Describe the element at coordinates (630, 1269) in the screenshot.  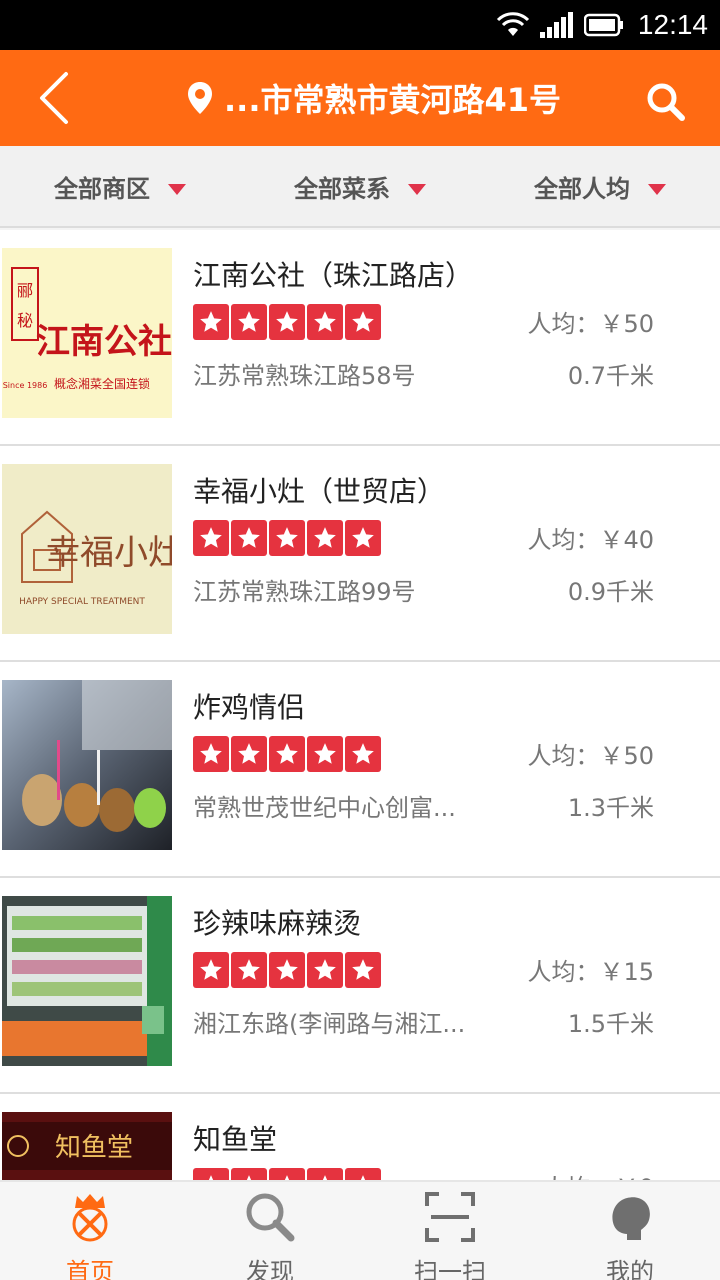
I see `tab-label: 我的` at that location.